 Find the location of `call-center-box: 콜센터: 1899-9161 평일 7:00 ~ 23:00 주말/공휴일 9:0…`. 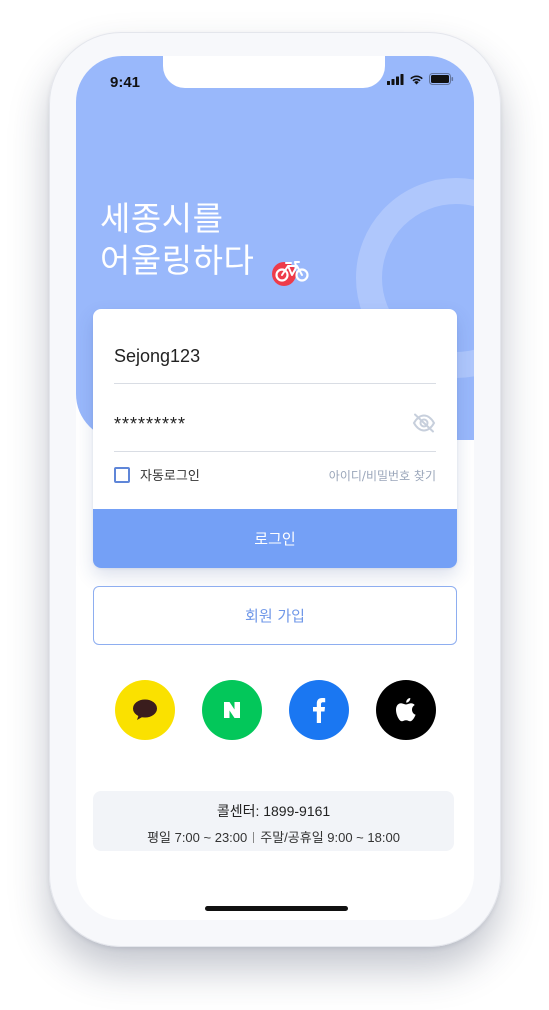

call-center-box: 콜센터: 1899-9161 평일 7:00 ~ 23:00 주말/공휴일 9:0… is located at coordinates (273, 821).